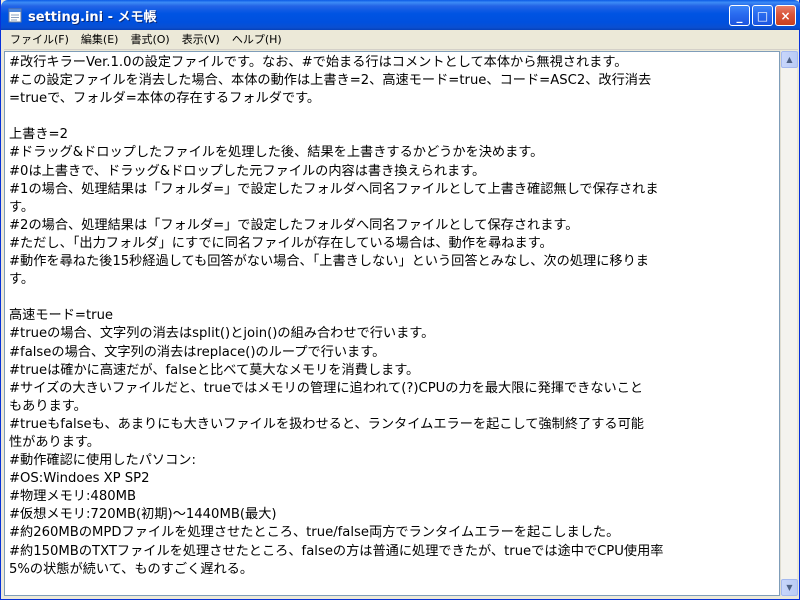 Image resolution: width=800 pixels, height=600 pixels. What do you see at coordinates (54, 442) in the screenshot?
I see `text-line: 性があります。` at bounding box center [54, 442].